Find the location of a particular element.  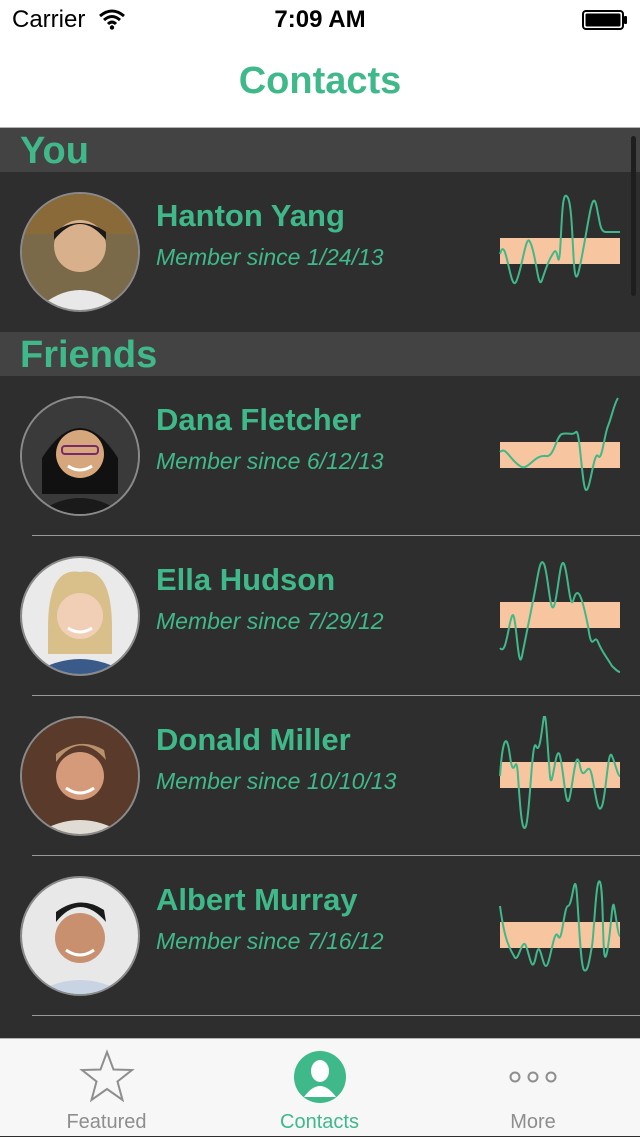

contact-row: Hanton Yang Member since 1/24/13 is located at coordinates (320, 252).